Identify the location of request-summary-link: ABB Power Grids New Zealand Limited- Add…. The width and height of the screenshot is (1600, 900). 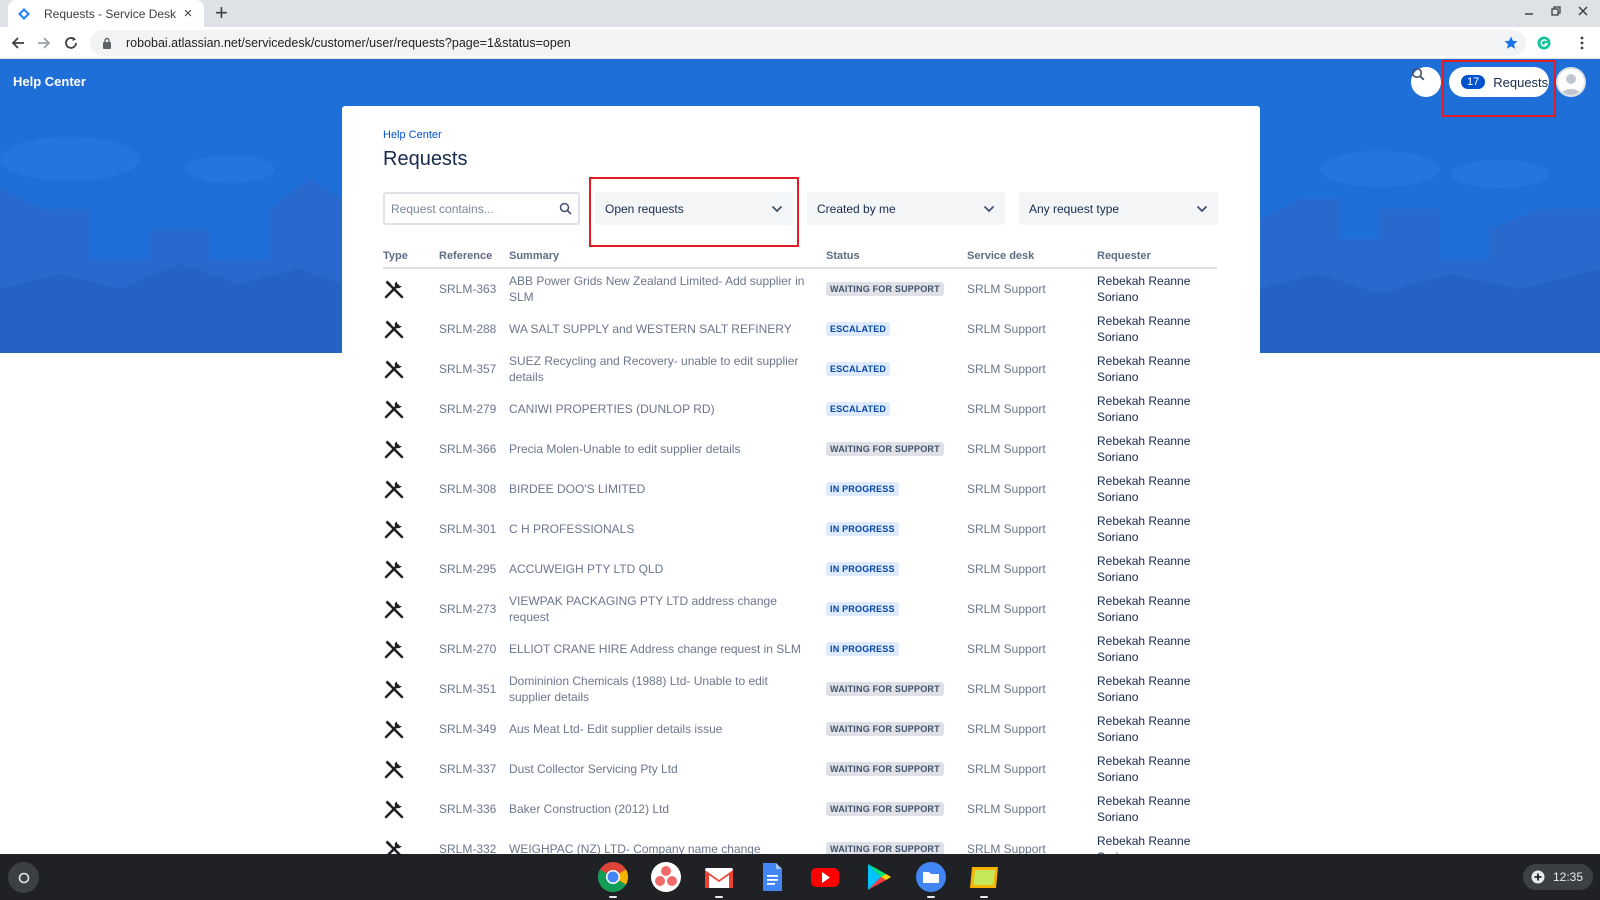
(659, 289).